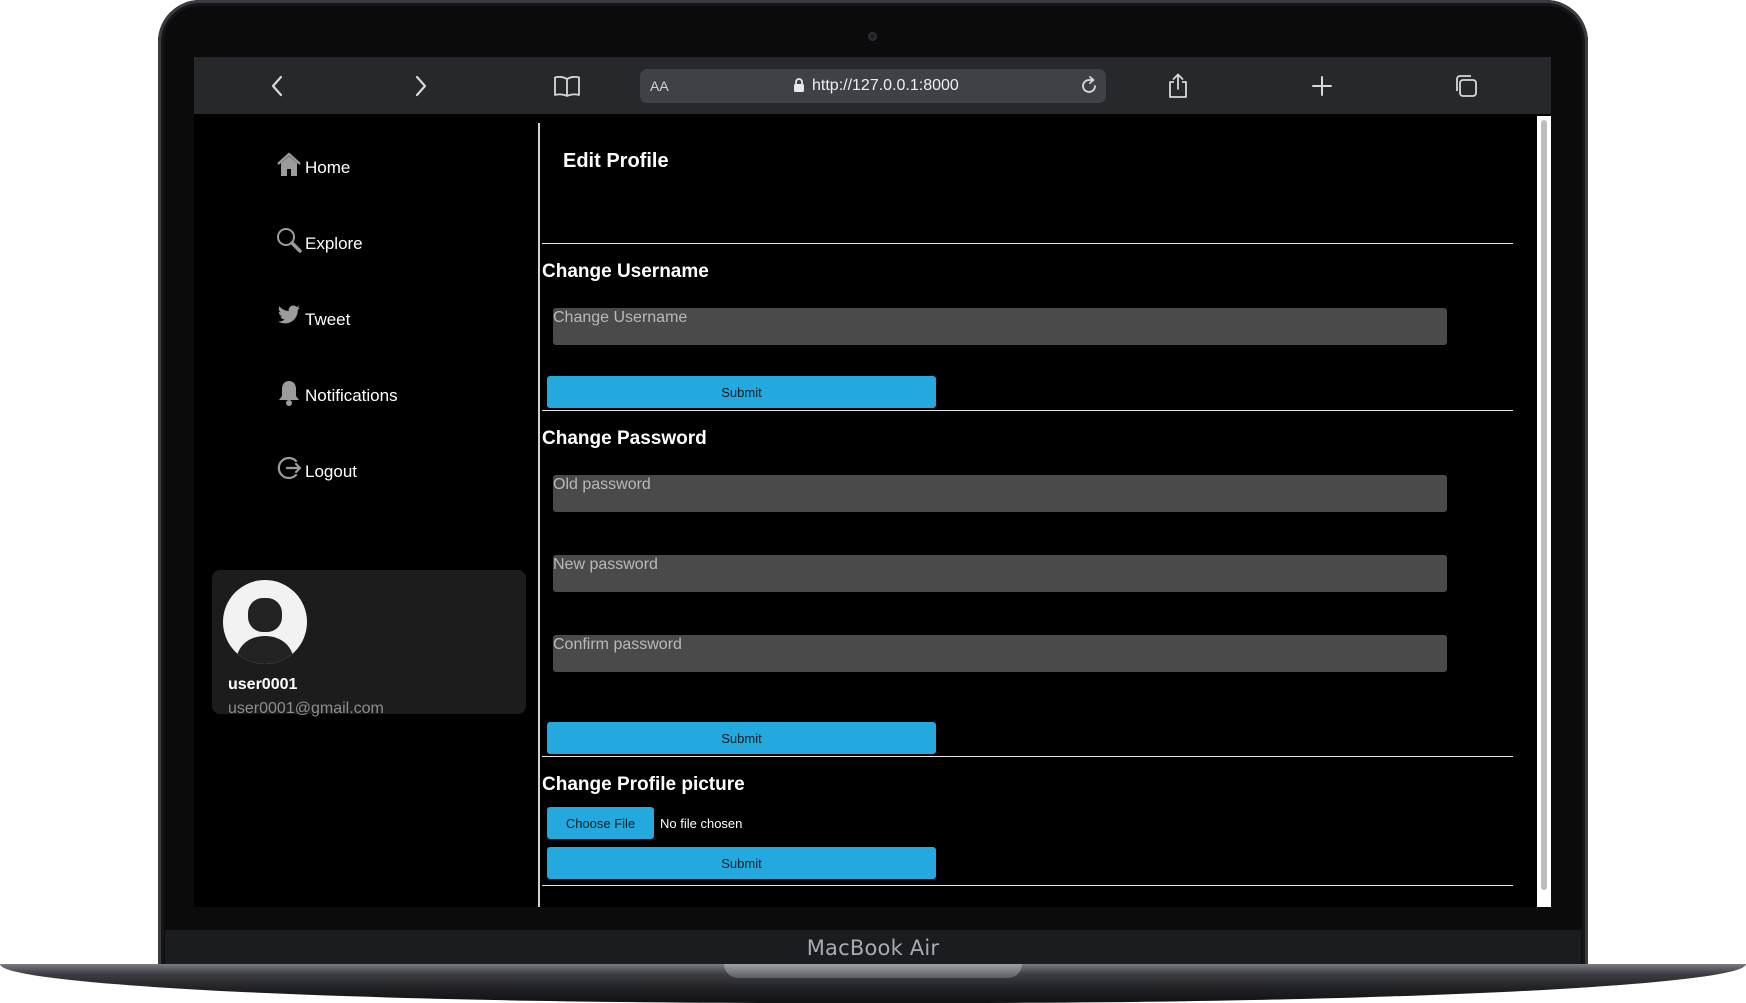 This screenshot has height=1003, width=1746. I want to click on new-password-placeholder: New password, so click(605, 564).